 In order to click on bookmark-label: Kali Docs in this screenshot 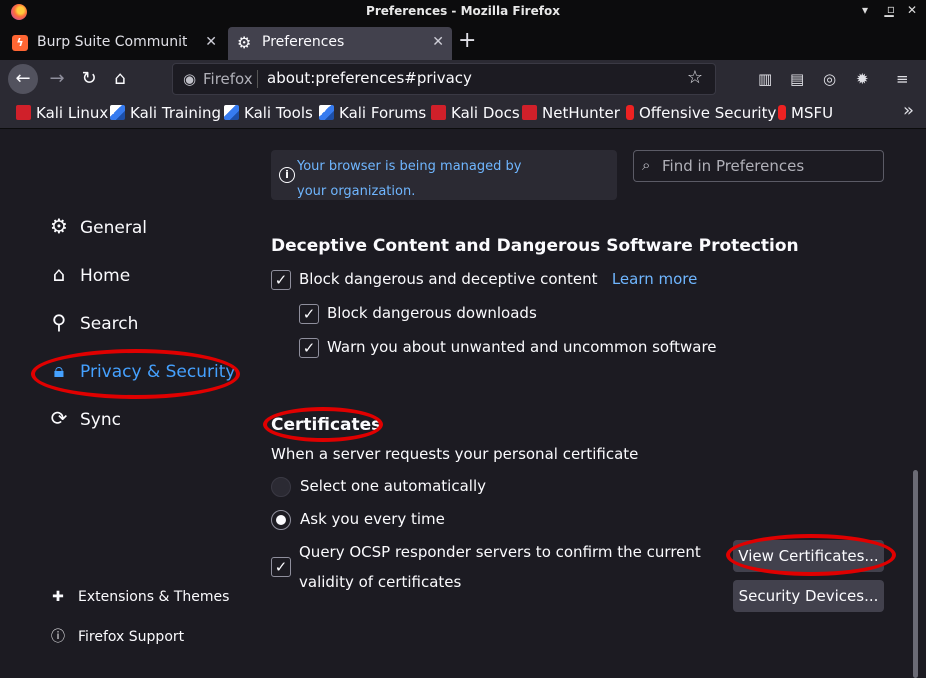, I will do `click(485, 113)`.